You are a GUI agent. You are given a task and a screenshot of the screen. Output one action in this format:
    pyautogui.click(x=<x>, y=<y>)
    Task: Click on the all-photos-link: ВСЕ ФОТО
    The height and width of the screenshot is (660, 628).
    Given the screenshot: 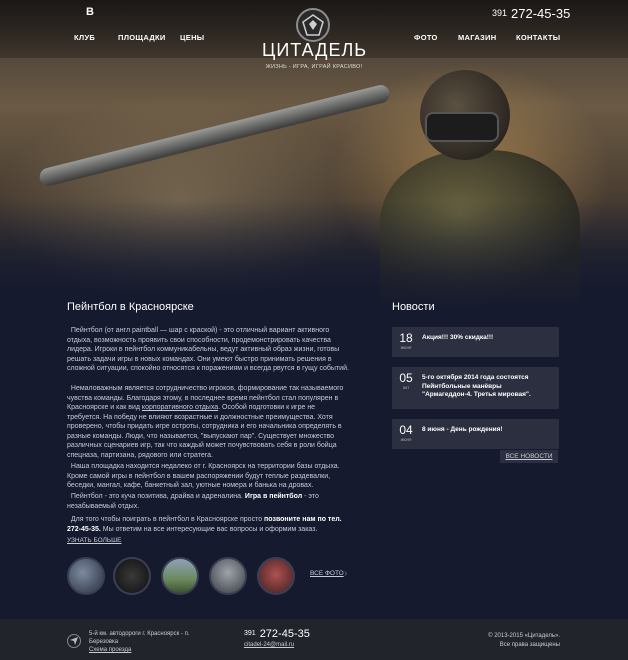 What is the action you would take?
    pyautogui.click(x=327, y=573)
    